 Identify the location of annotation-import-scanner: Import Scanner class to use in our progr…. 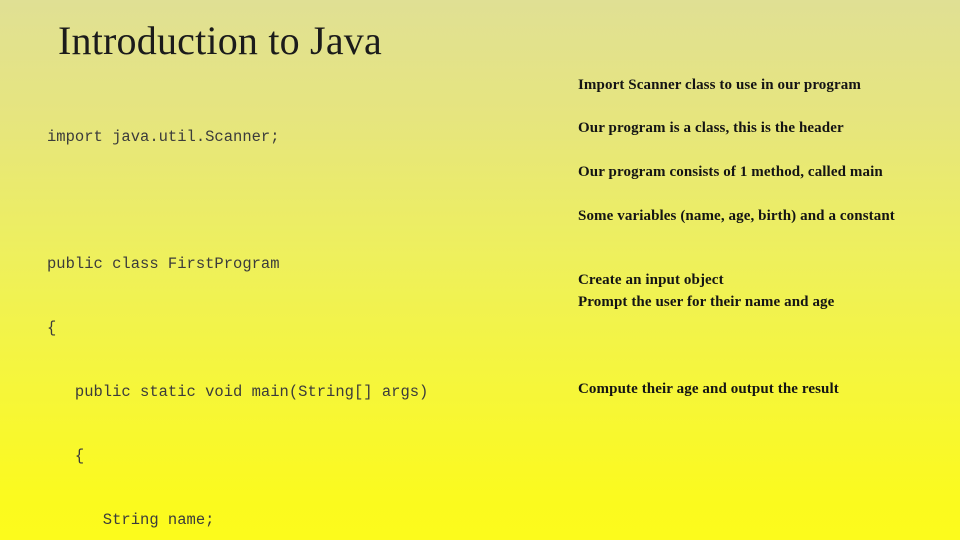
(719, 85).